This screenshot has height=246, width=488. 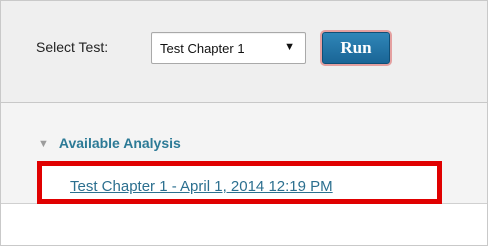 What do you see at coordinates (289, 47) in the screenshot?
I see `chevron-down-icon: ▼` at bounding box center [289, 47].